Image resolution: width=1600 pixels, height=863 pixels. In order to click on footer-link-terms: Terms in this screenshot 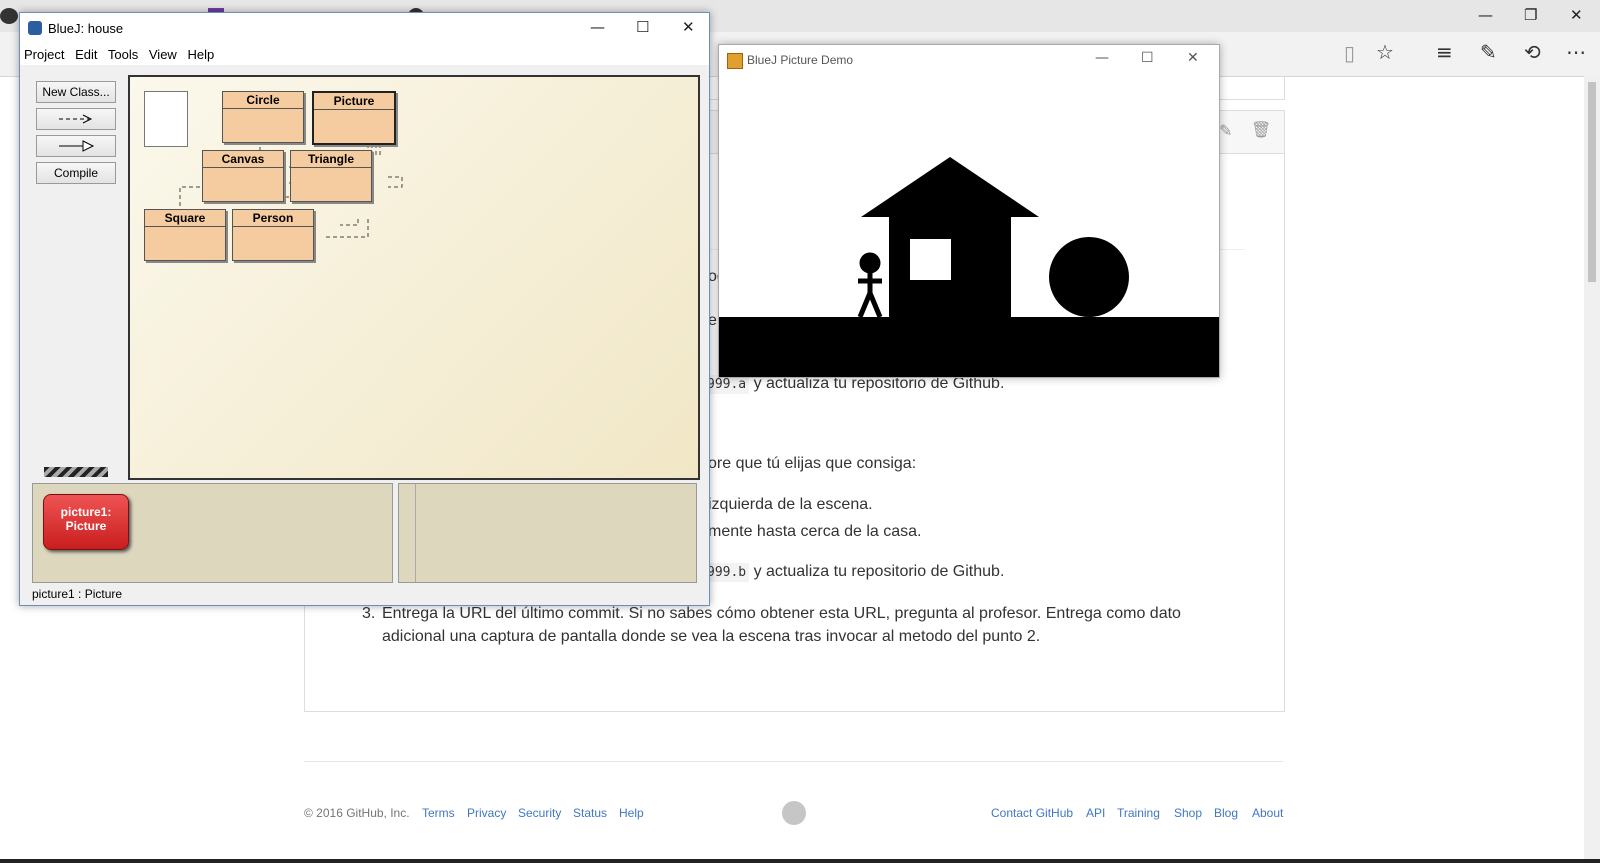, I will do `click(438, 813)`.